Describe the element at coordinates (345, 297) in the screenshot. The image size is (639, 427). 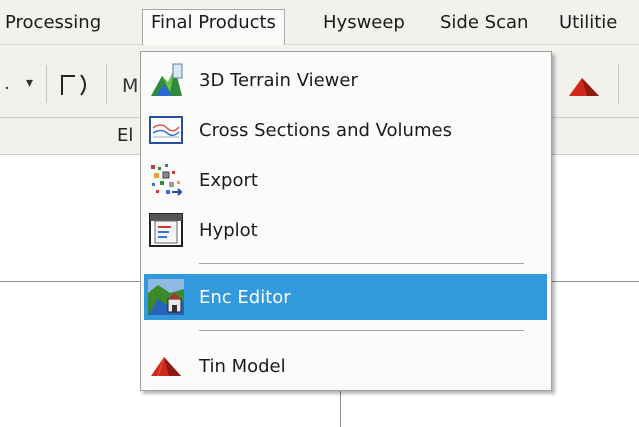
I see `menu-item-enc-editor: Enc Editor` at that location.